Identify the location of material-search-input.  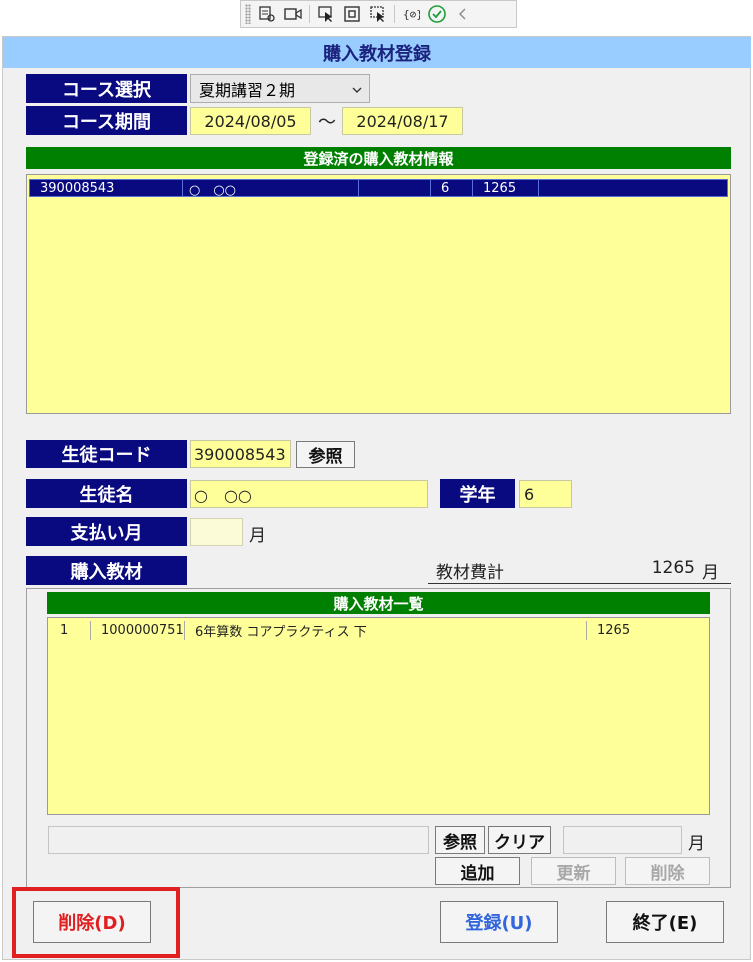
(238, 840).